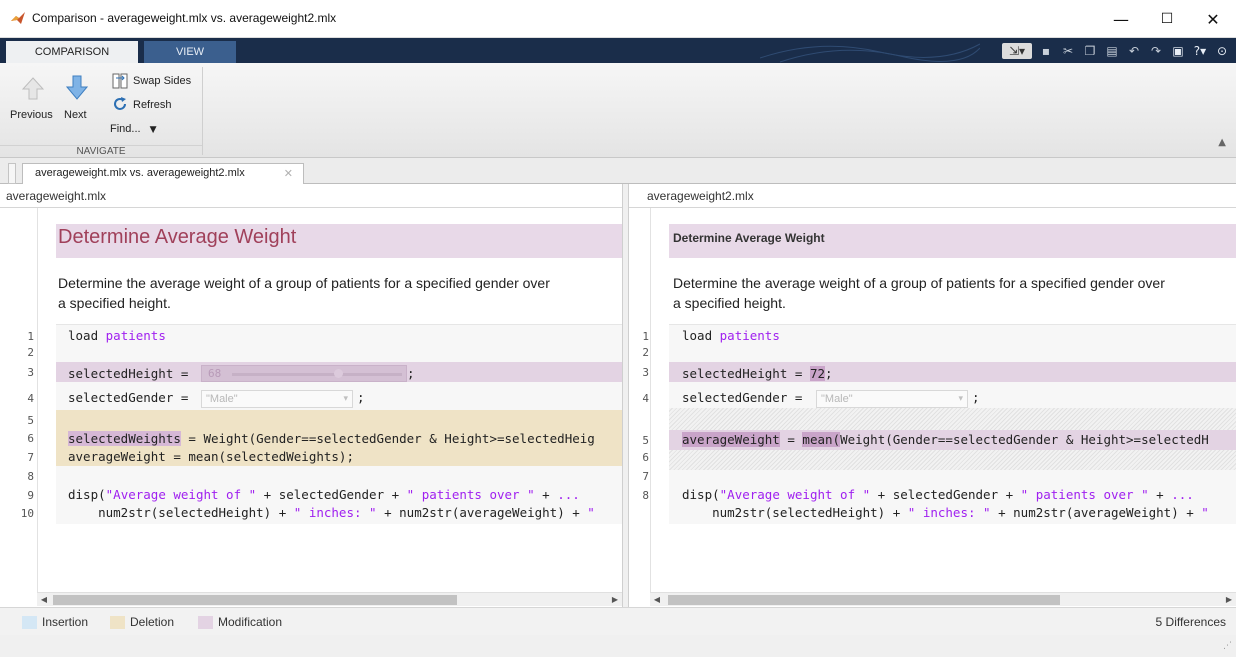 The height and width of the screenshot is (657, 1236). What do you see at coordinates (932, 196) in the screenshot?
I see `right-file-name: averageweight2.mlx` at bounding box center [932, 196].